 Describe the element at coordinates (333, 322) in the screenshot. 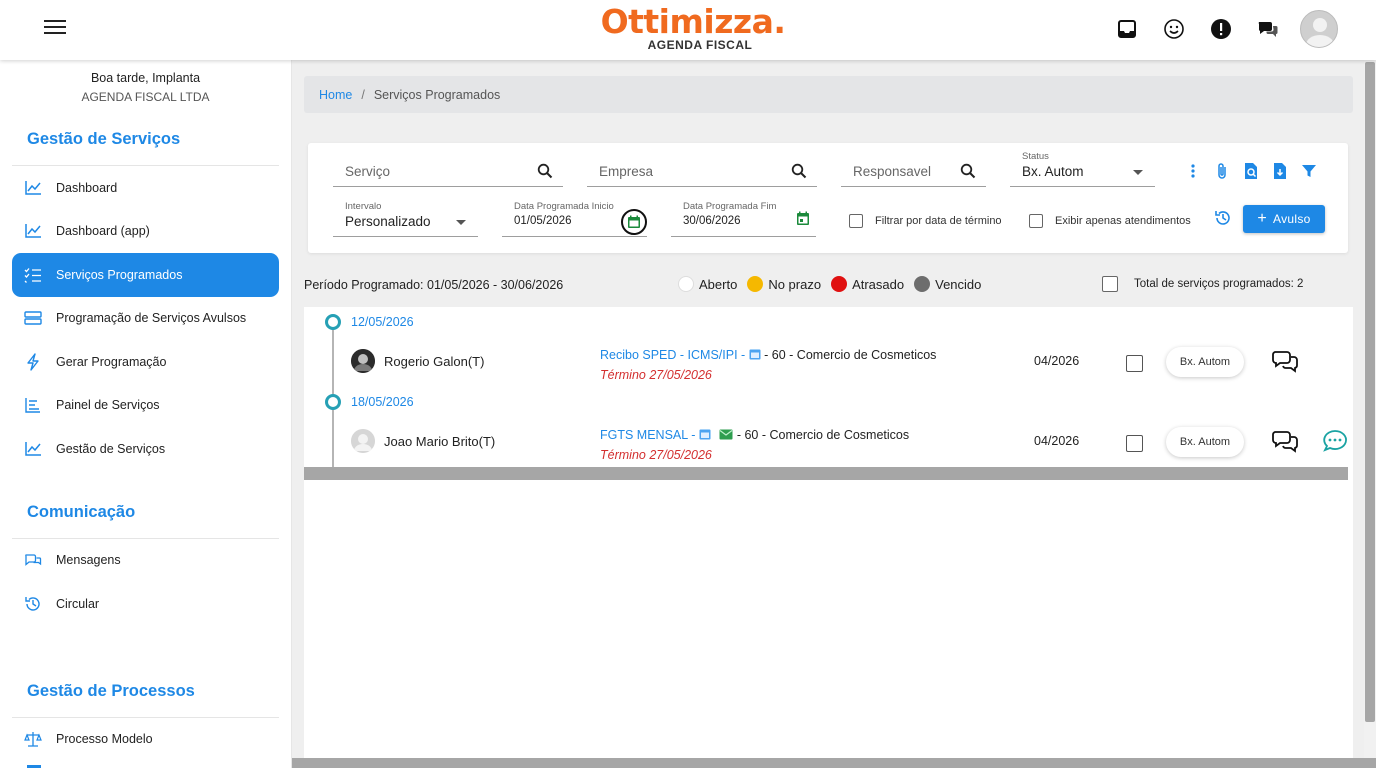

I see `timeline-dot` at that location.